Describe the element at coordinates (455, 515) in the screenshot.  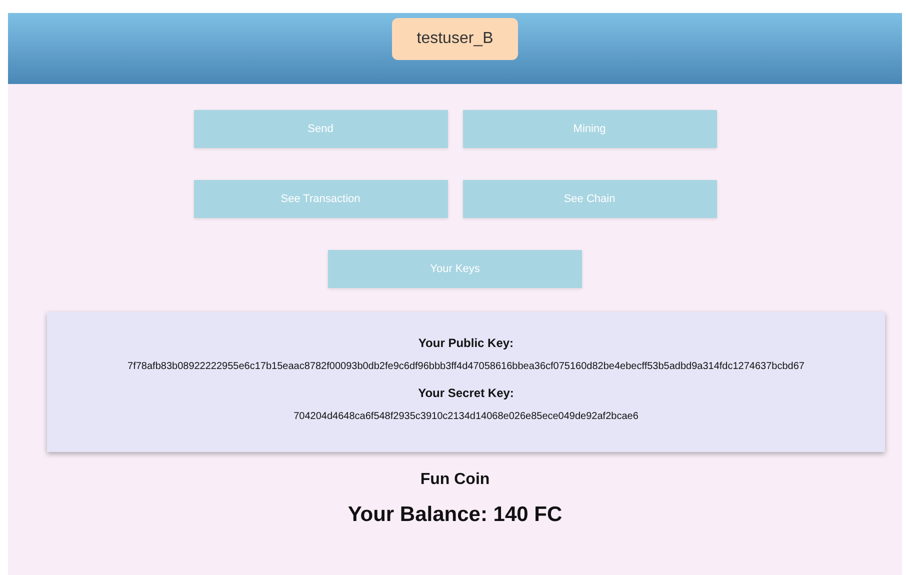
I see `balance: Your Balance: 140 FC` at that location.